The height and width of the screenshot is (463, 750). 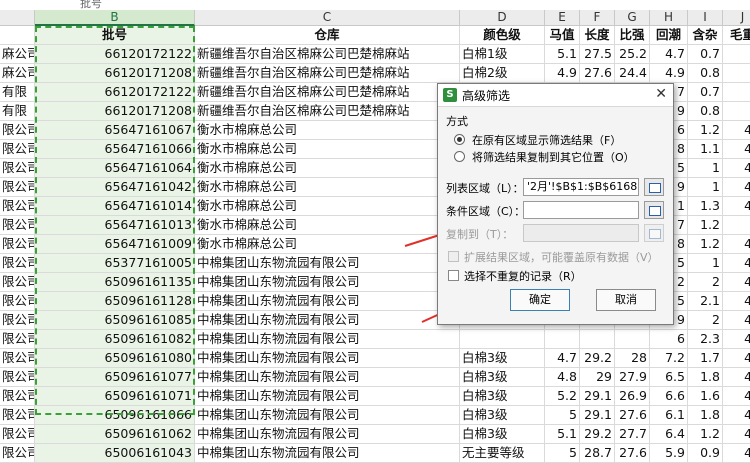 What do you see at coordinates (523, 276) in the screenshot?
I see `unique-records-label: 选择不重复的记录（R）` at bounding box center [523, 276].